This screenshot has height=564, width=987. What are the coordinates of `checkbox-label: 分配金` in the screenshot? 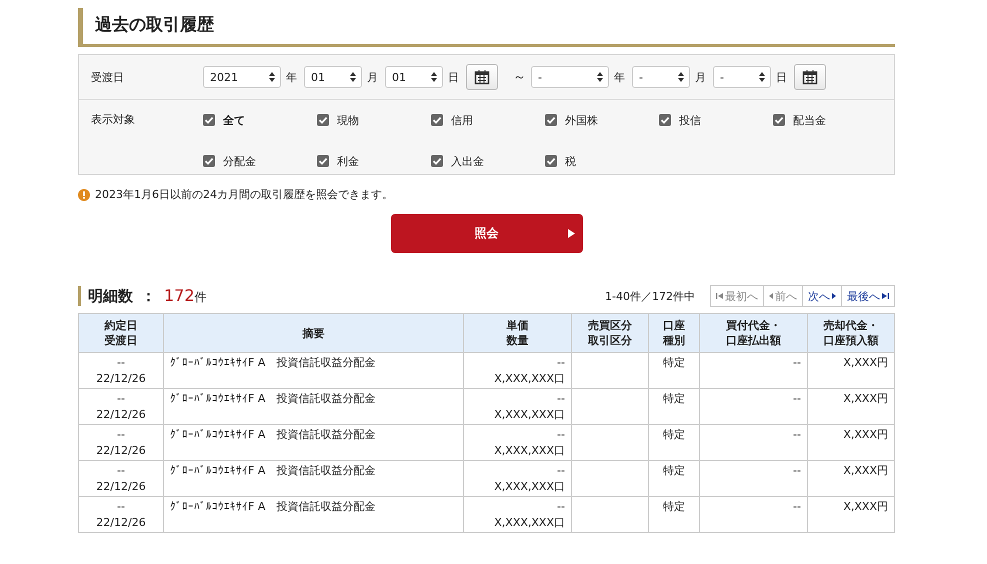 It's located at (239, 161).